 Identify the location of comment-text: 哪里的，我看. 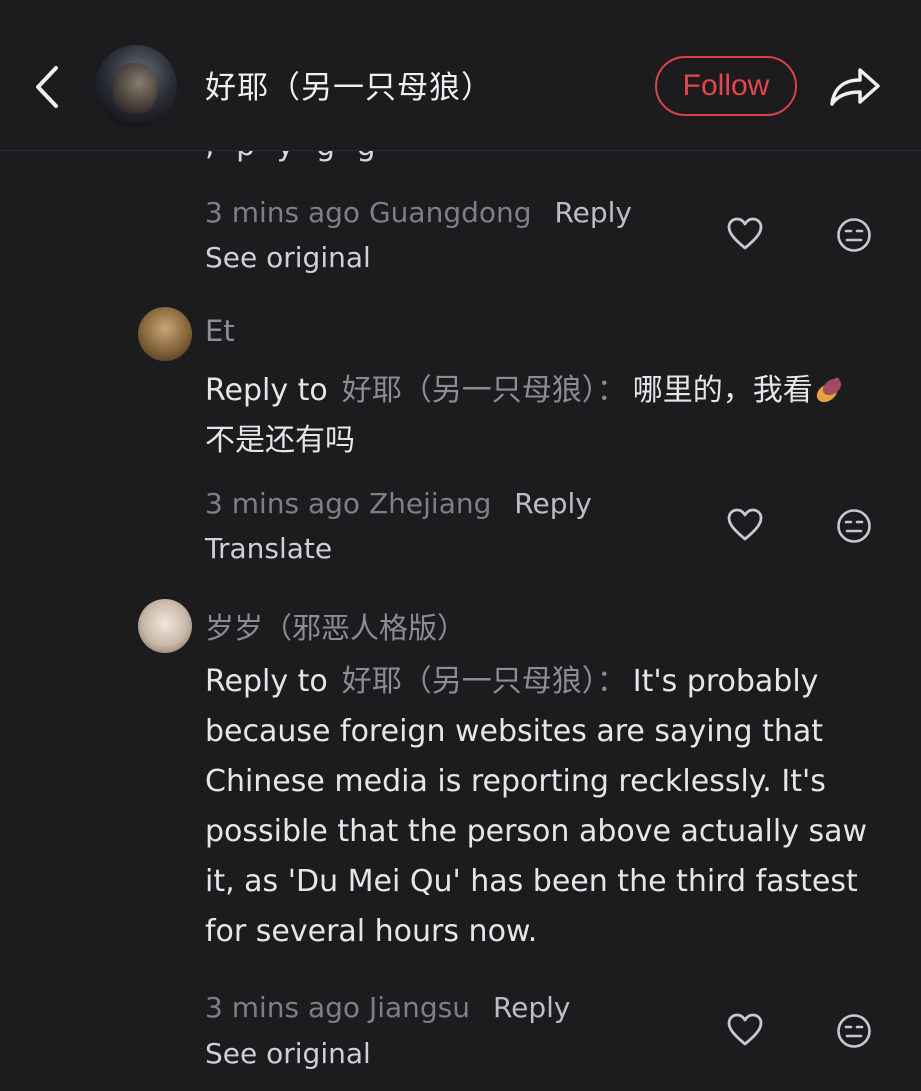
(722, 390).